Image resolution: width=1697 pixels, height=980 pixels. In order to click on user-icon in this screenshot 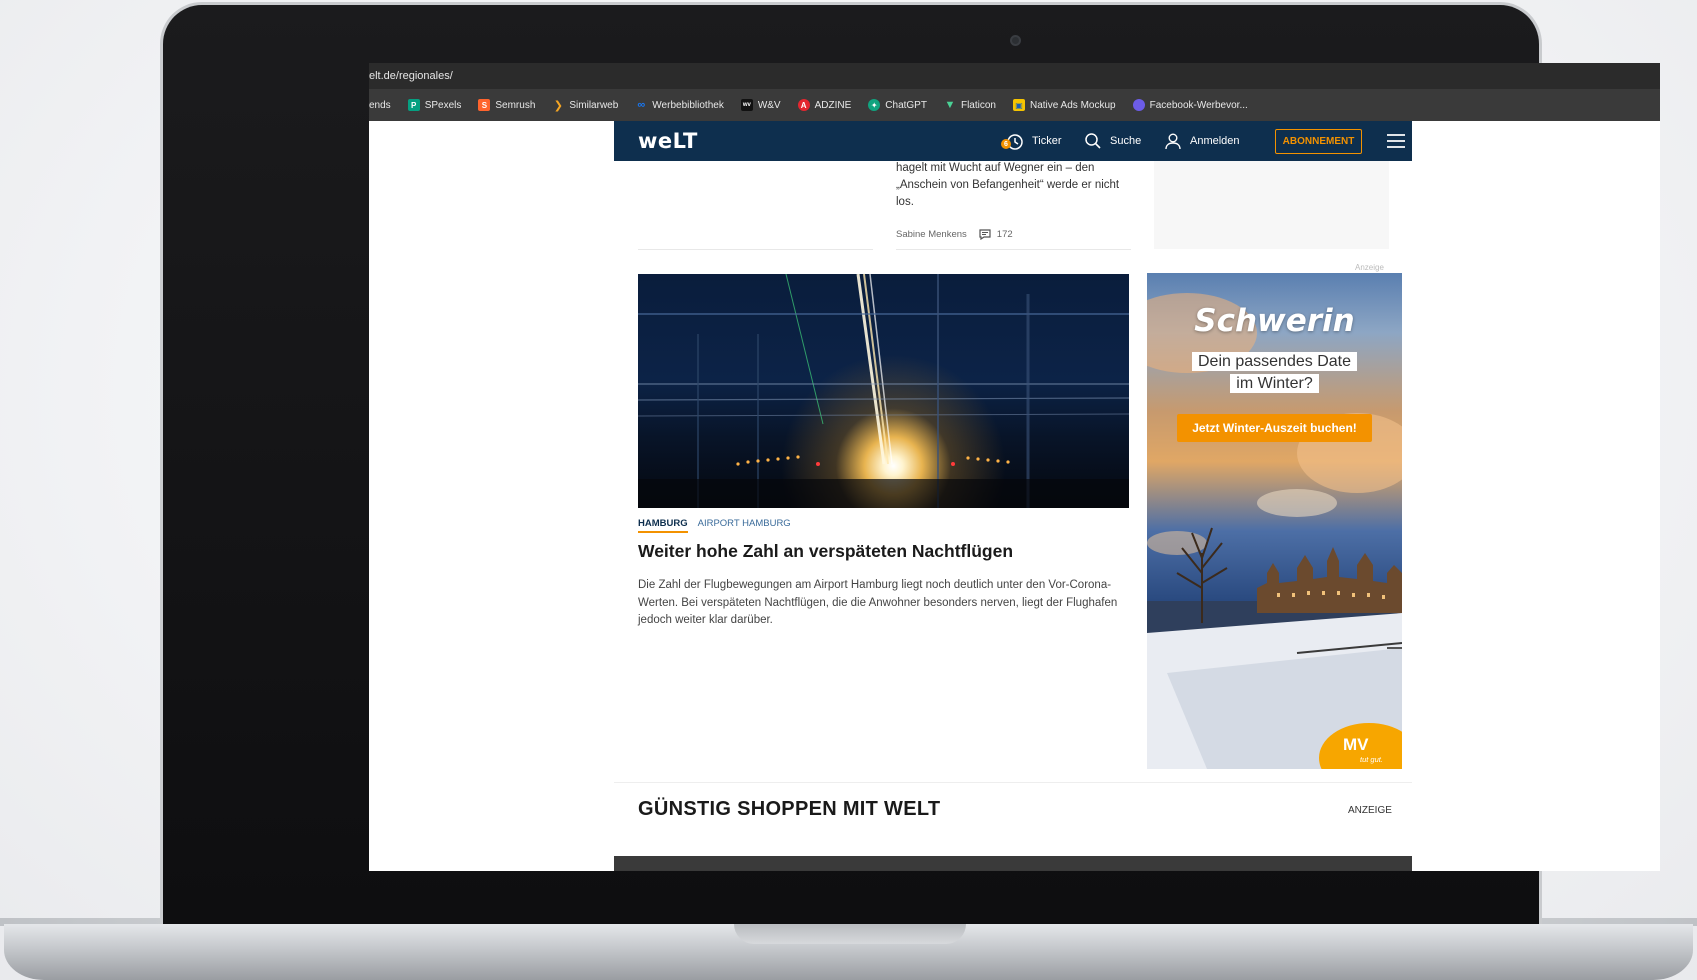, I will do `click(1173, 141)`.